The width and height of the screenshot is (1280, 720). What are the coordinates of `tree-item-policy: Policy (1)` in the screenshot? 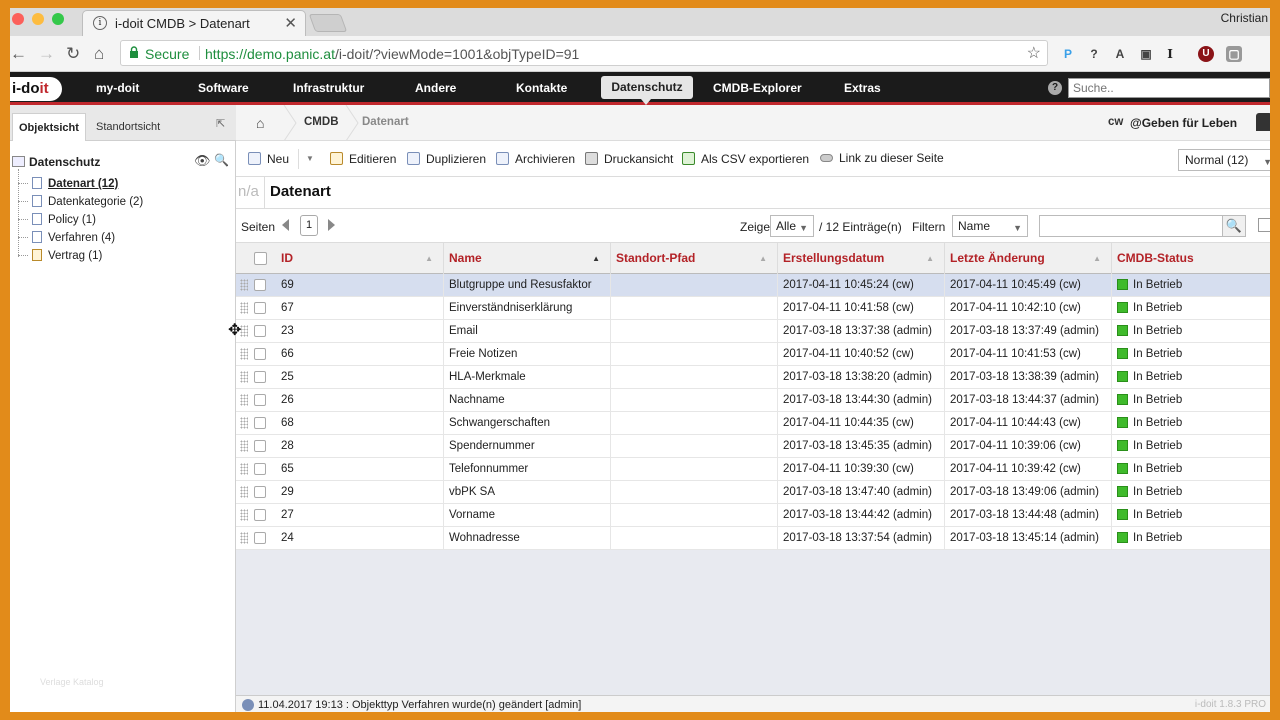 It's located at (57, 220).